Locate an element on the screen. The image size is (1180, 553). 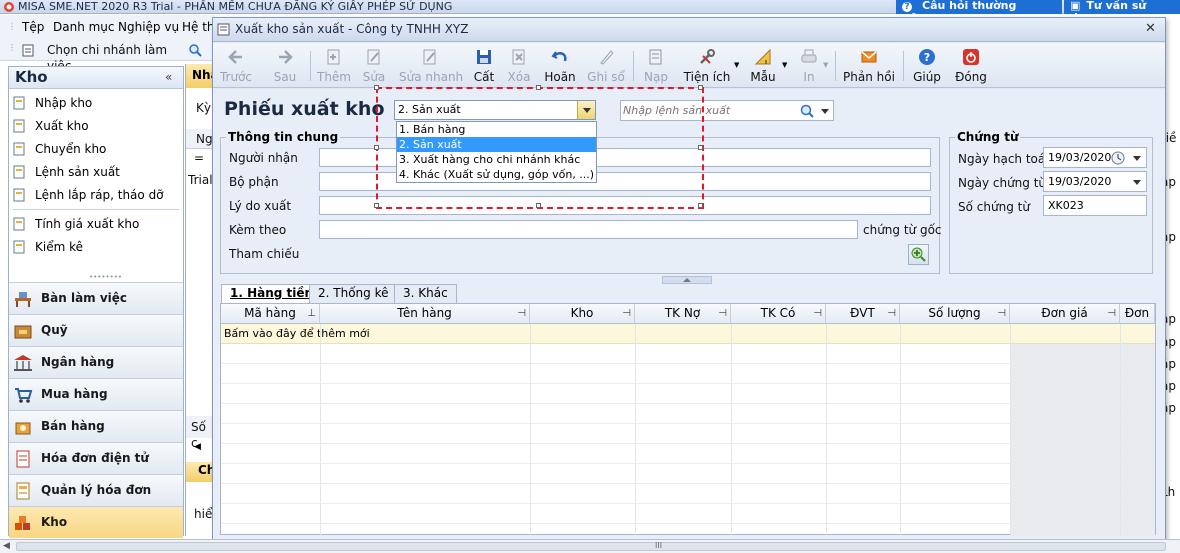
template-dropdown-icon: ▼ is located at coordinates (784, 65).